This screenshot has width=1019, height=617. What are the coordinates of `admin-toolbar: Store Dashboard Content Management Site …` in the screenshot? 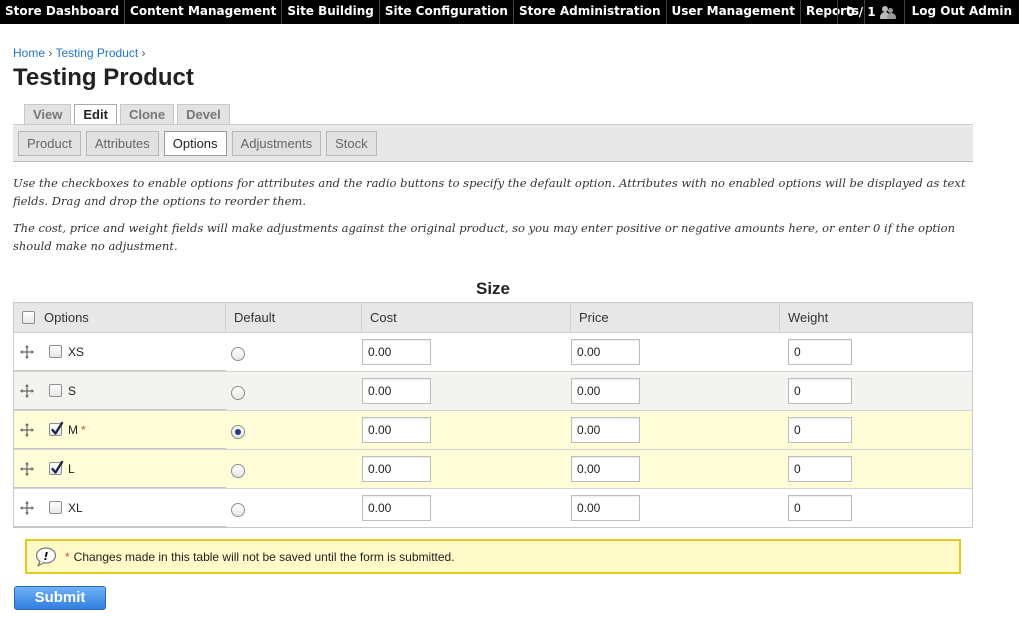 It's located at (509, 12).